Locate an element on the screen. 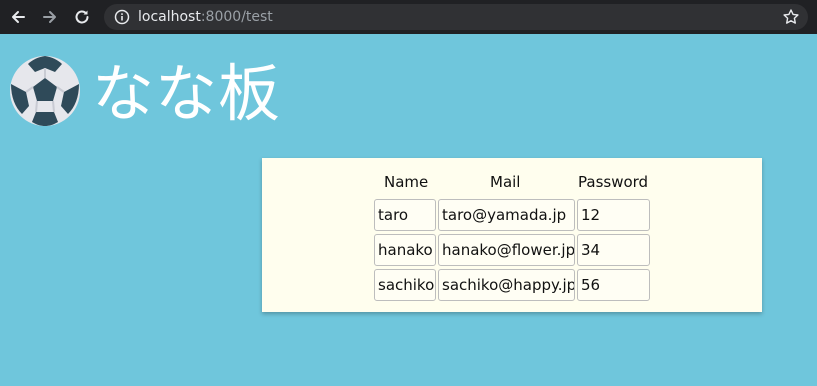 Image resolution: width=817 pixels, height=386 pixels. mail-cell: hanako@flower.jp is located at coordinates (506, 250).